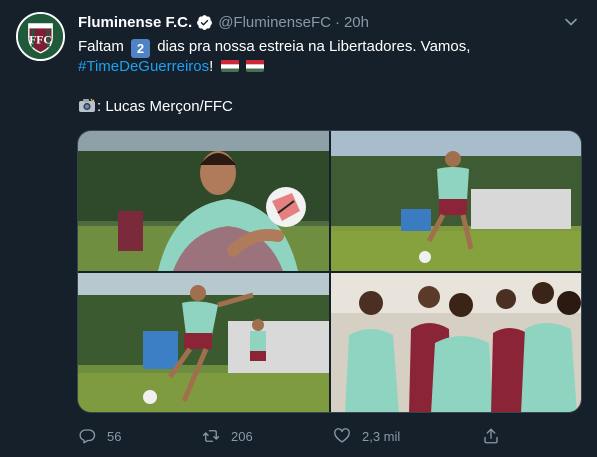 The height and width of the screenshot is (457, 597). Describe the element at coordinates (211, 66) in the screenshot. I see `tweet-text-part: !` at that location.